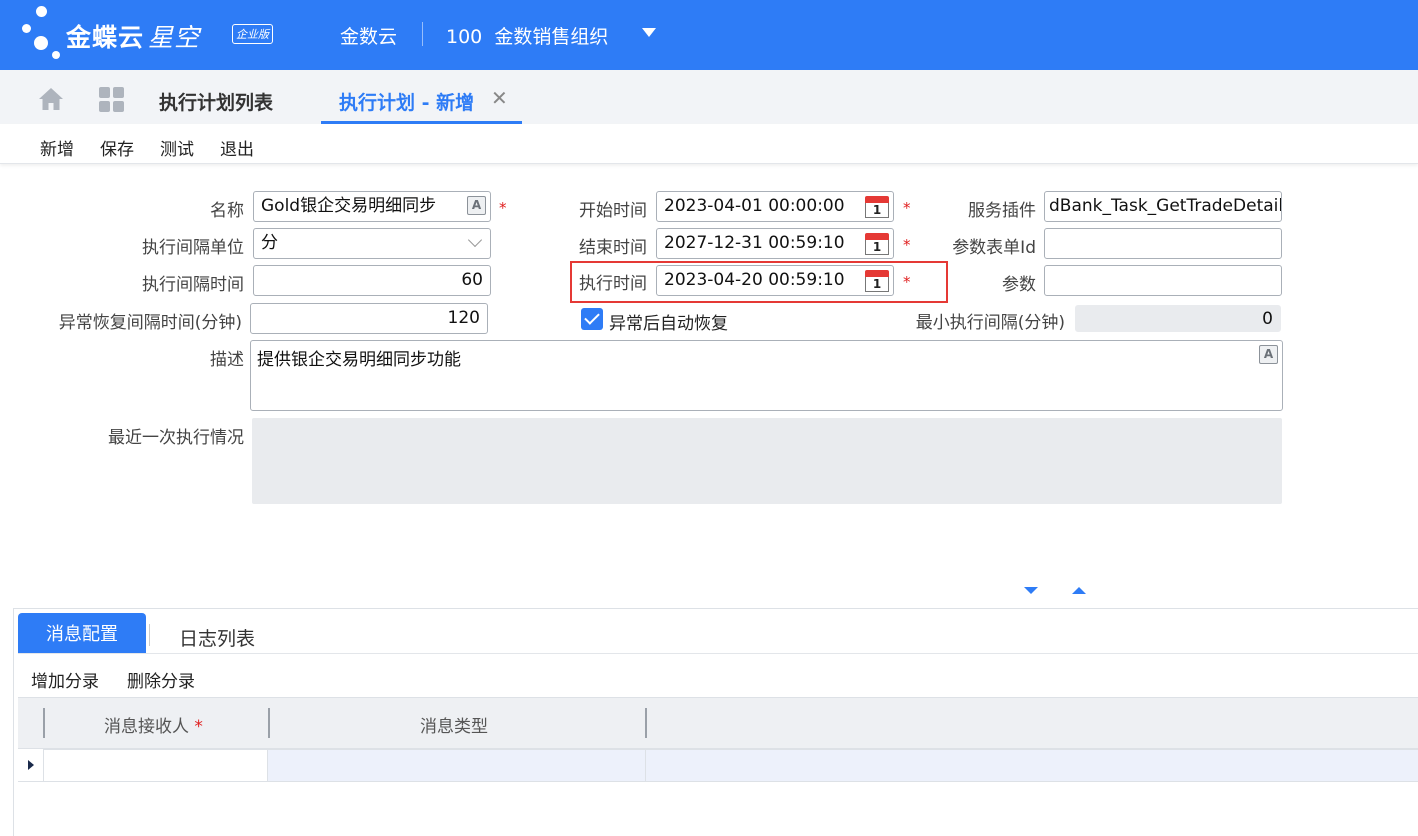 The height and width of the screenshot is (836, 1418). Describe the element at coordinates (146, 727) in the screenshot. I see `column-header-receiver-label: 消息接收人` at that location.